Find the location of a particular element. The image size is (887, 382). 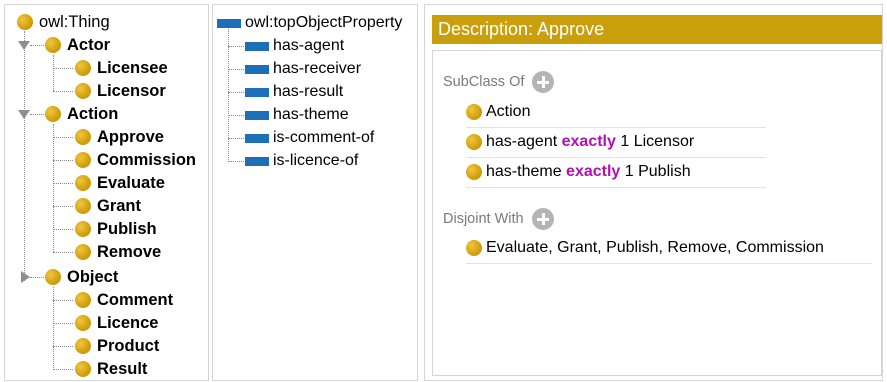

tree-item-owl-thing: owl:Thing is located at coordinates (63, 22).